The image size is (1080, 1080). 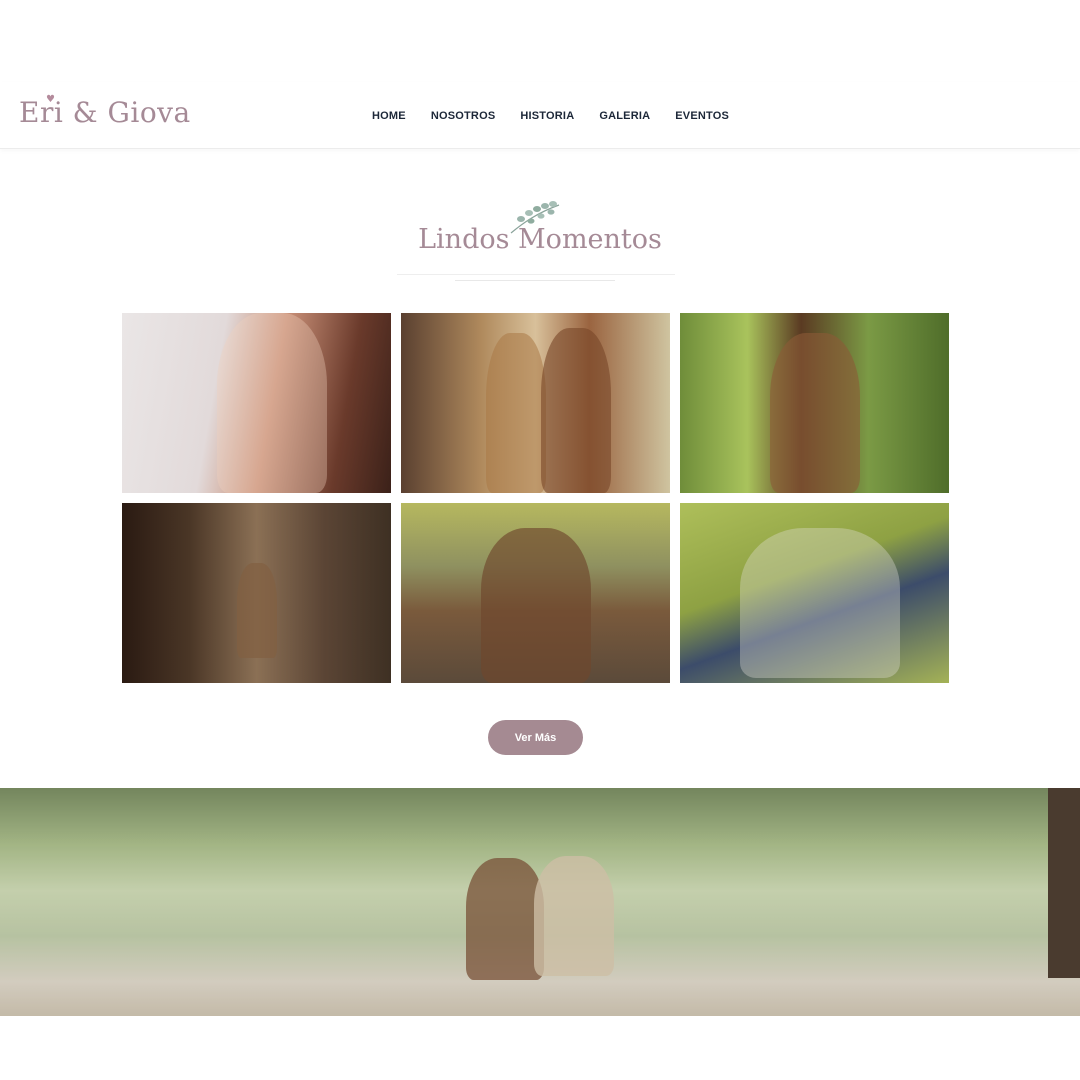 I want to click on nav-historia-link: HISTORIA, so click(x=547, y=116).